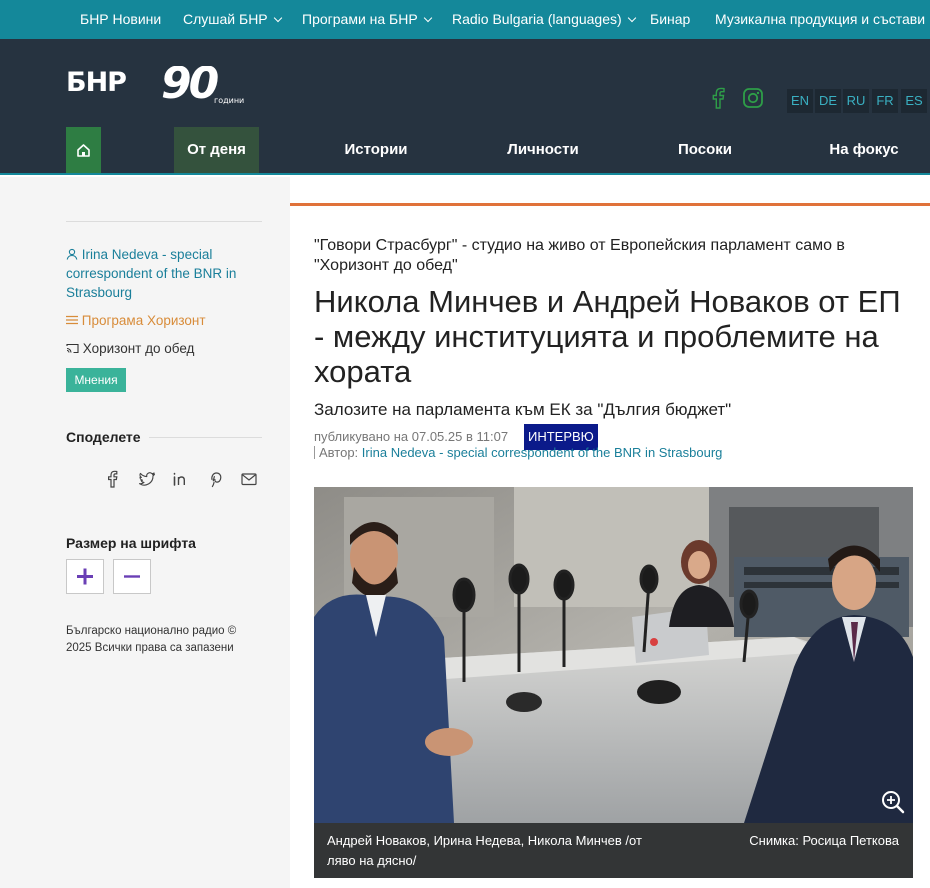  What do you see at coordinates (864, 150) in the screenshot?
I see `nav-tab-in-focus: На фокус` at bounding box center [864, 150].